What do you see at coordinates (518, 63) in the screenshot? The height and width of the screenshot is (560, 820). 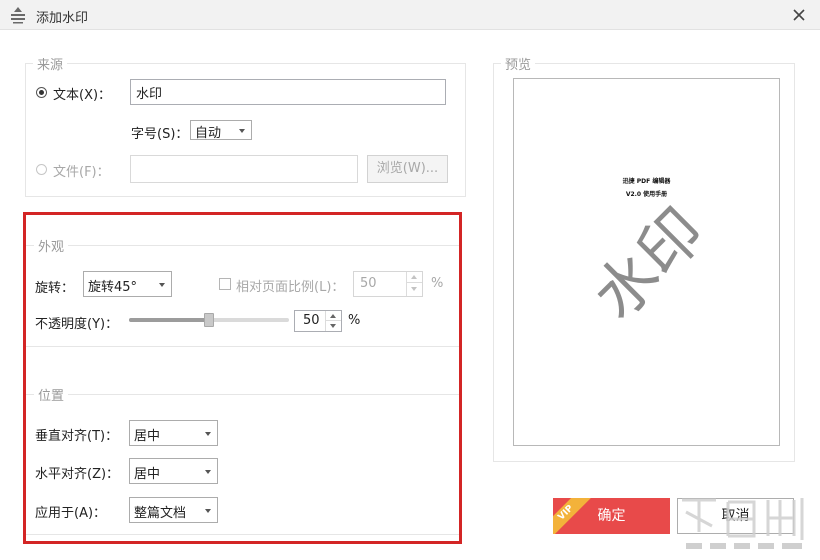 I see `preview-group-title: 预览` at bounding box center [518, 63].